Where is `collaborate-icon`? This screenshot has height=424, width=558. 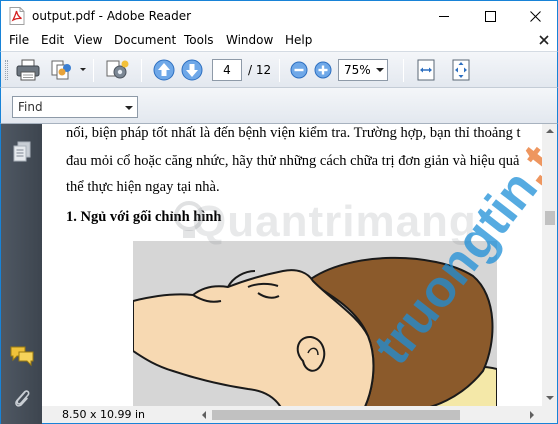 collaborate-icon is located at coordinates (61, 70).